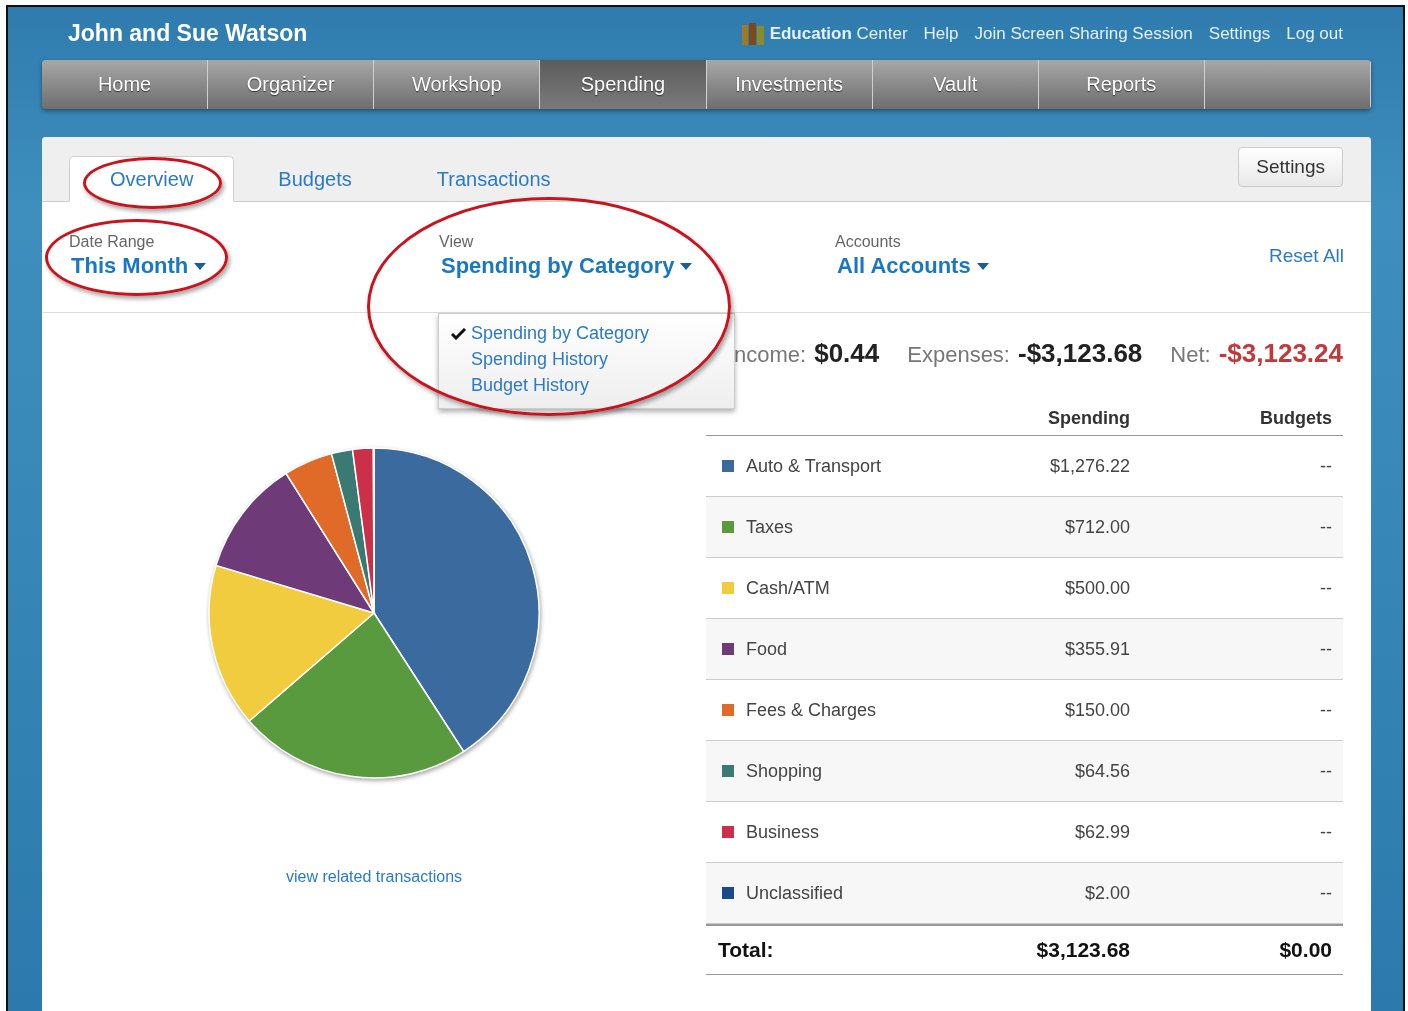 The width and height of the screenshot is (1408, 1011). Describe the element at coordinates (112, 242) in the screenshot. I see `filter-label: Date Range` at that location.